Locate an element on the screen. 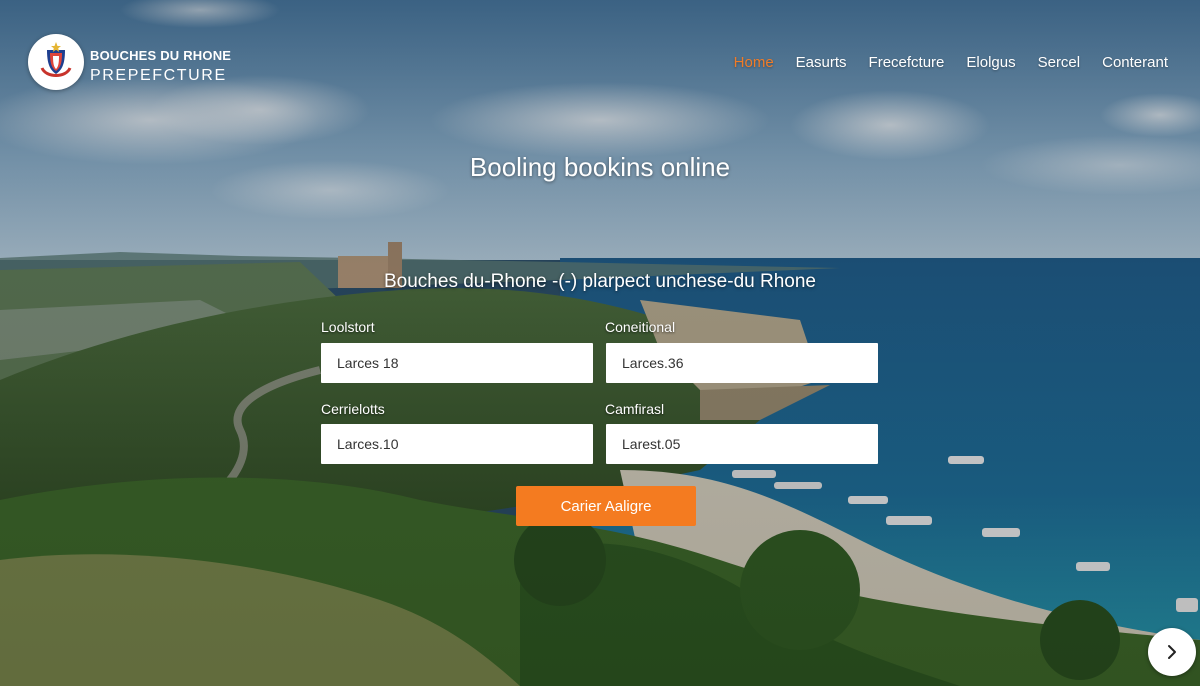 The height and width of the screenshot is (686, 1200). prefecture-emblem-icon is located at coordinates (56, 59).